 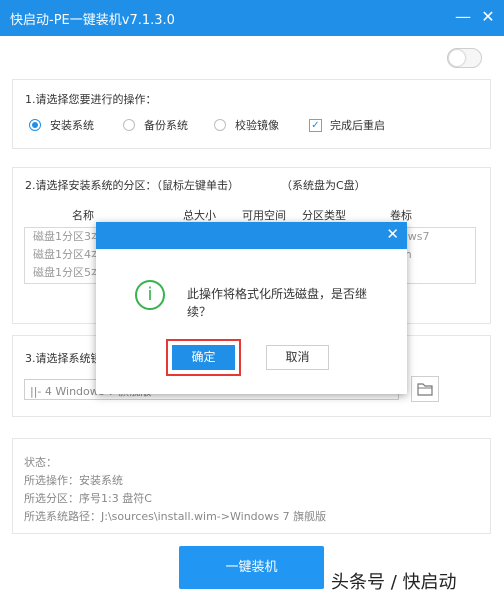 I want to click on radio-label: 安装系统, so click(x=72, y=125).